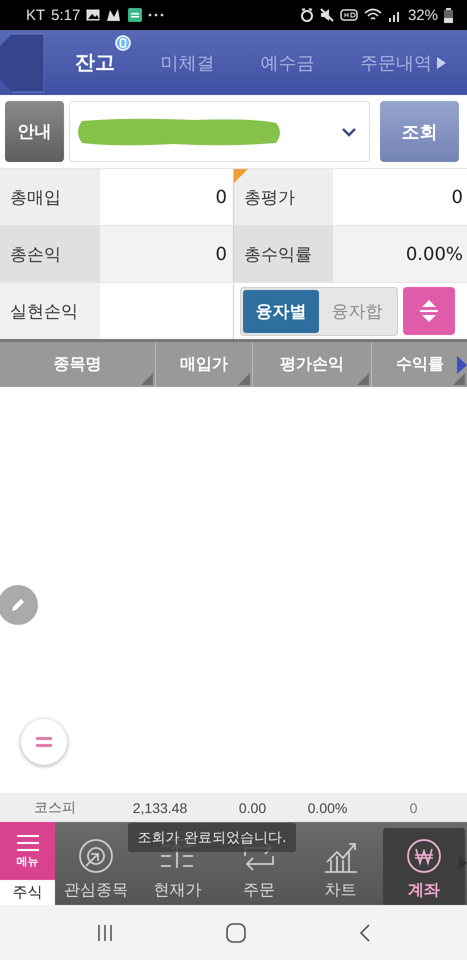  What do you see at coordinates (156, 15) in the screenshot?
I see `more-dots-icon` at bounding box center [156, 15].